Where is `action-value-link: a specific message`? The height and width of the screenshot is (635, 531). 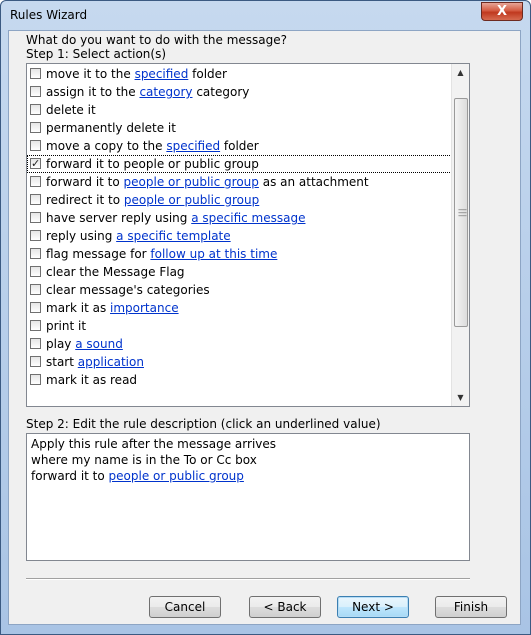 action-value-link: a specific message is located at coordinates (248, 218).